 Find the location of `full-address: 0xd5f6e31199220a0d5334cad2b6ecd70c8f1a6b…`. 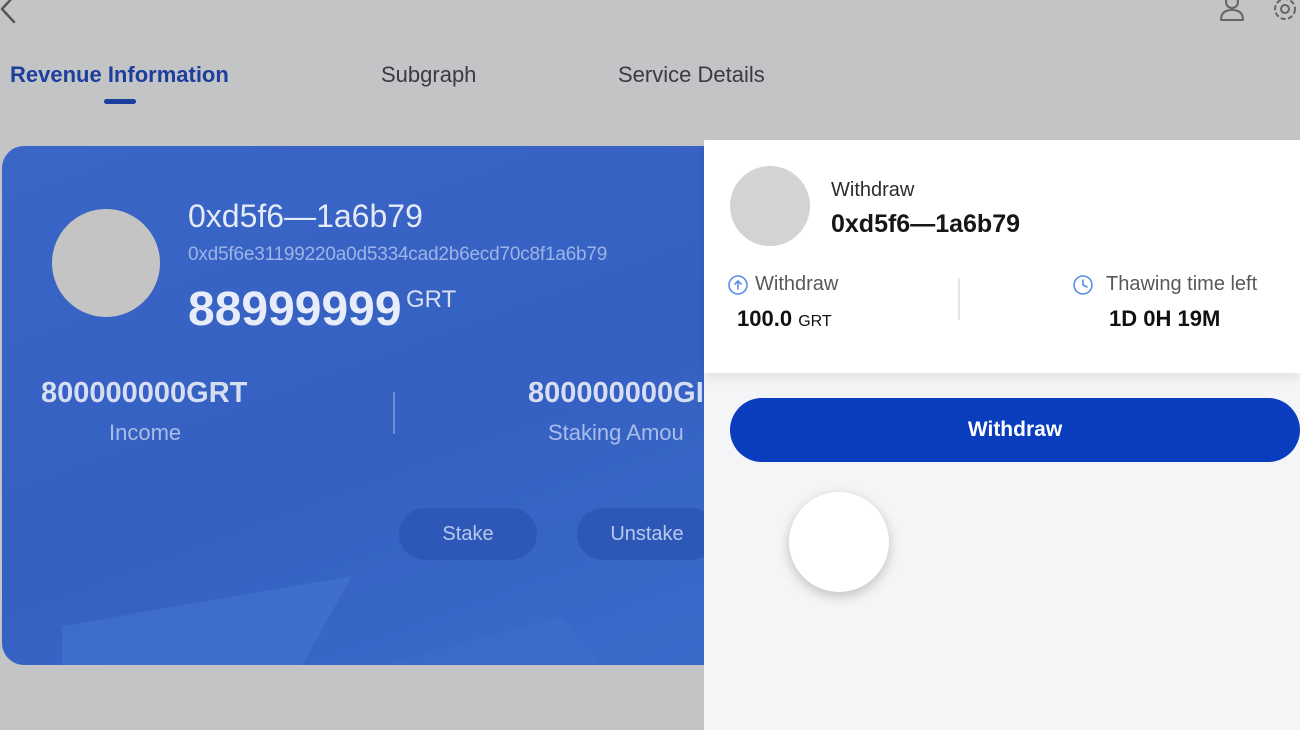

full-address: 0xd5f6e31199220a0d5334cad2b6ecd70c8f1a6b… is located at coordinates (398, 254).